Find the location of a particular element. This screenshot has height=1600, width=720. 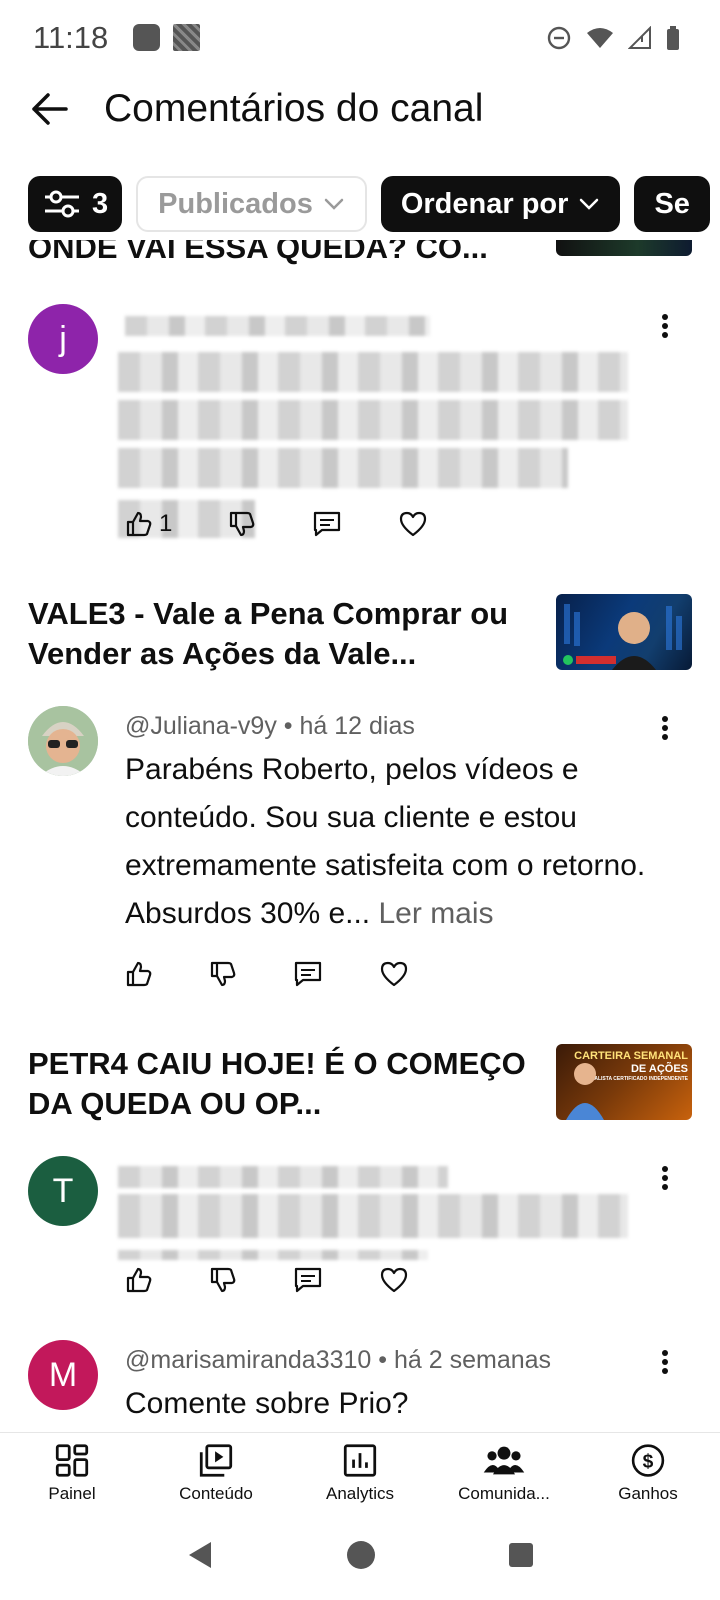

next-filter-chip: Se is located at coordinates (672, 204).